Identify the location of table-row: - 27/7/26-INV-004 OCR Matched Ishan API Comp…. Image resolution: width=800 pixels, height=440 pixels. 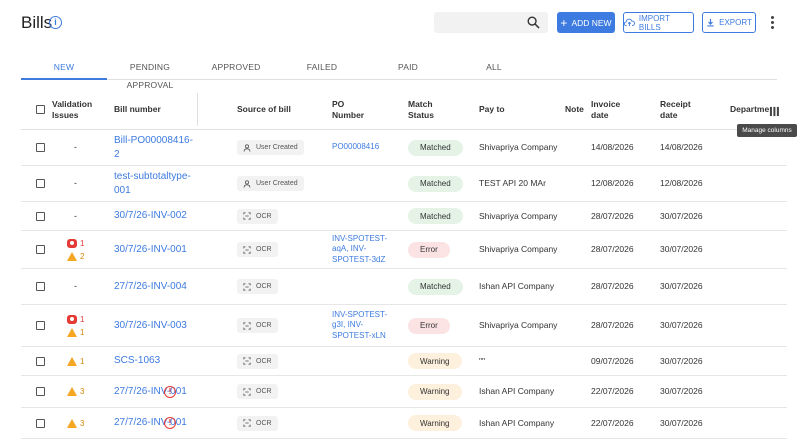
(404, 287).